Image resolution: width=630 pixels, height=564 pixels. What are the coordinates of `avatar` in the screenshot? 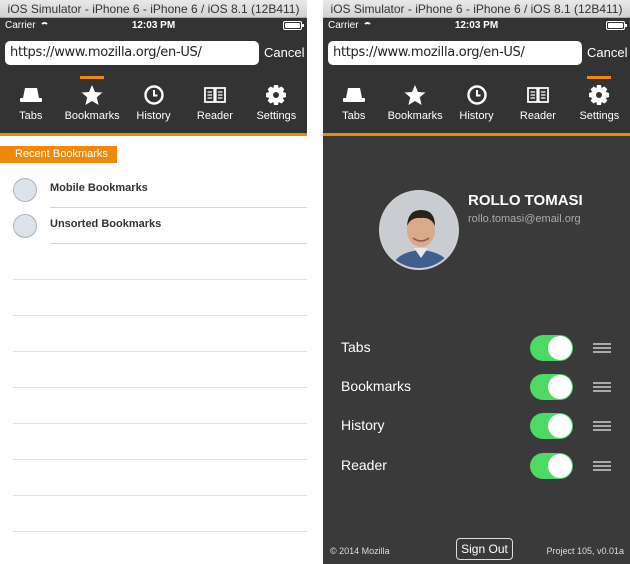 It's located at (419, 230).